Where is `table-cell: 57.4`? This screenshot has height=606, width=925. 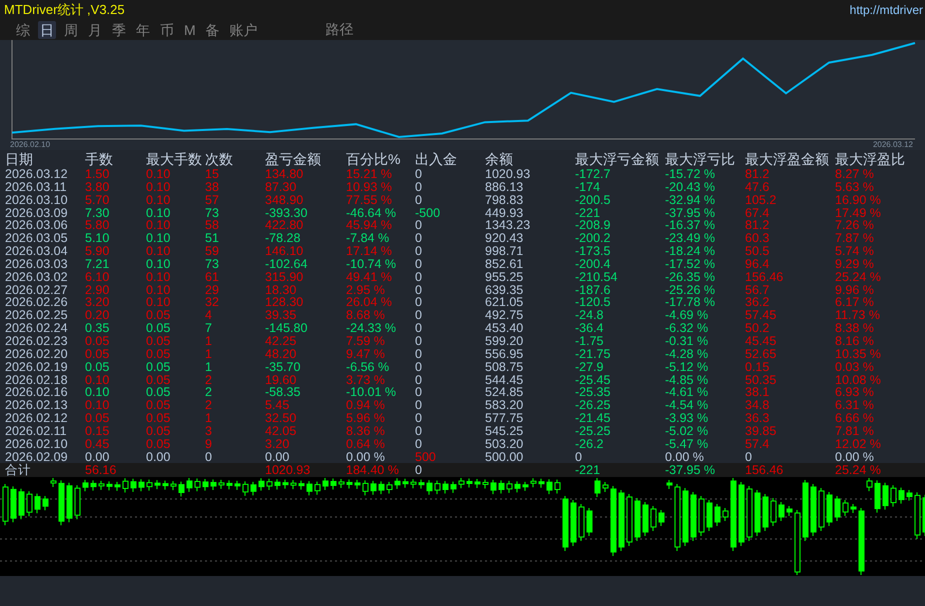 table-cell: 57.4 is located at coordinates (757, 444).